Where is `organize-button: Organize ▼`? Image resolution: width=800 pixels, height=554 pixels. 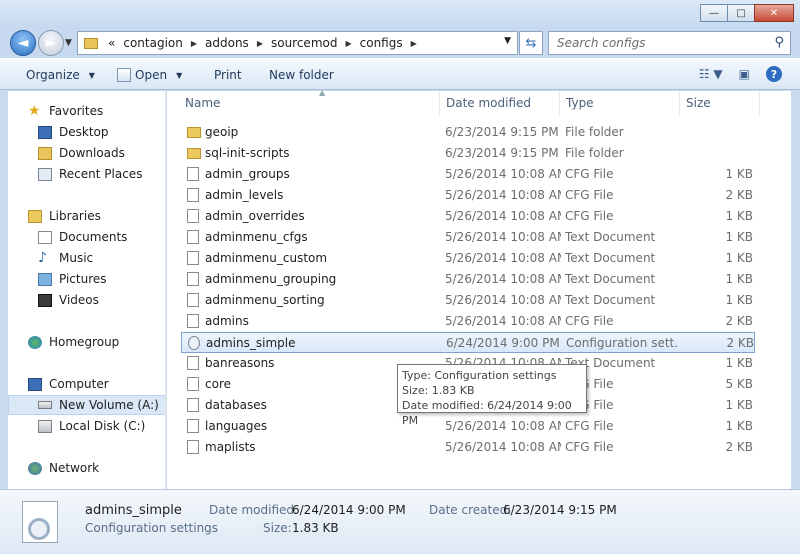 organize-button: Organize ▼ is located at coordinates (60, 75).